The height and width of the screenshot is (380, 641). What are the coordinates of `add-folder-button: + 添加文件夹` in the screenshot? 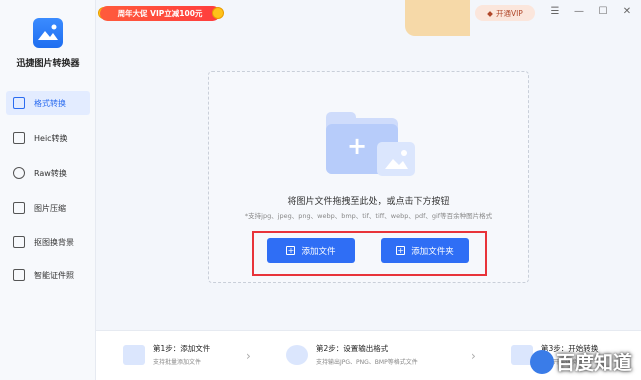 It's located at (425, 250).